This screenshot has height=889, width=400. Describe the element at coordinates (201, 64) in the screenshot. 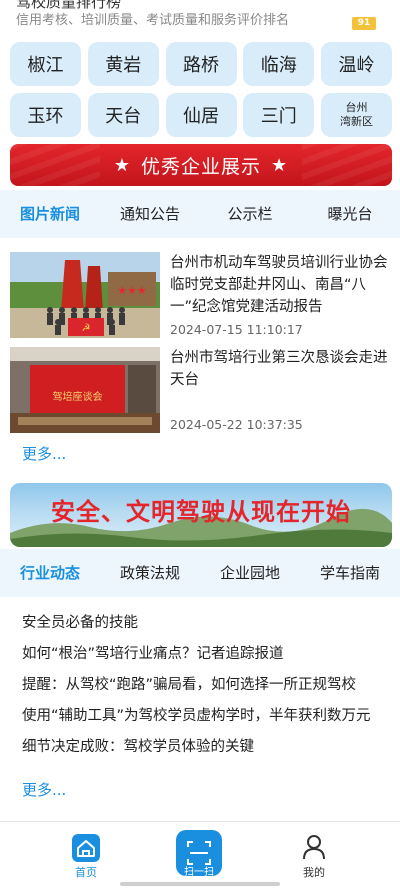

I see `region-button-luqiao: 路桥` at that location.